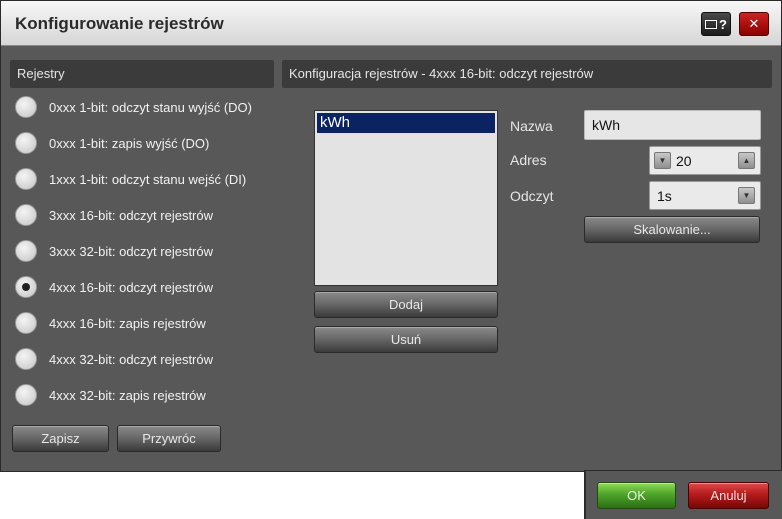 This screenshot has height=519, width=782. Describe the element at coordinates (142, 74) in the screenshot. I see `registers-panel-header: Rejestry` at that location.